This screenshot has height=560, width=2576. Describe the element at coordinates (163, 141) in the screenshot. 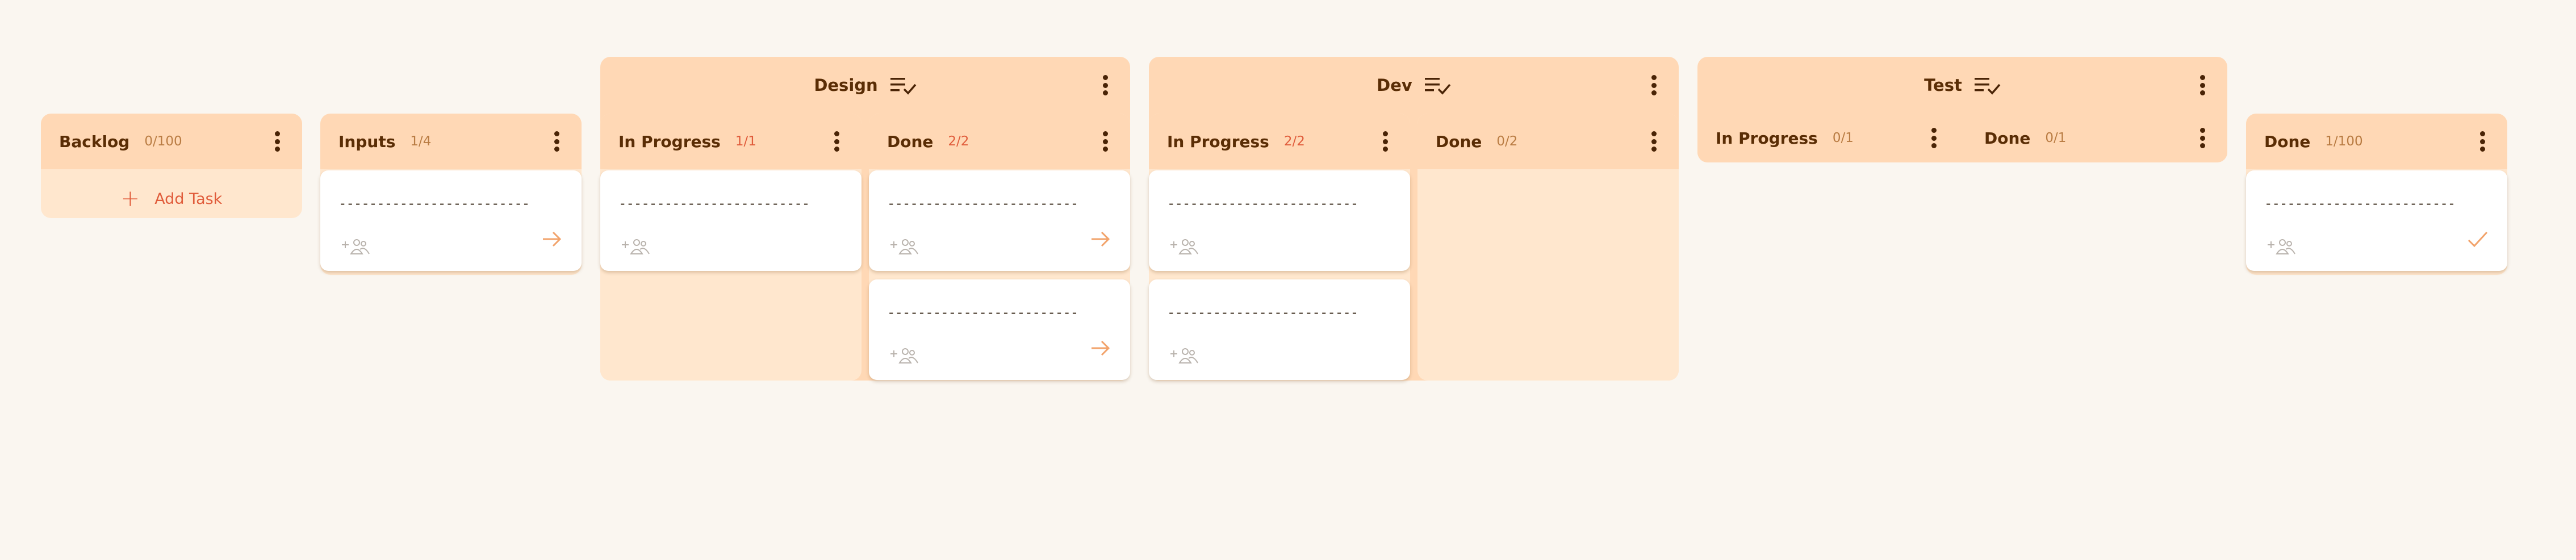

I see `wip-count: 0/100` at that location.